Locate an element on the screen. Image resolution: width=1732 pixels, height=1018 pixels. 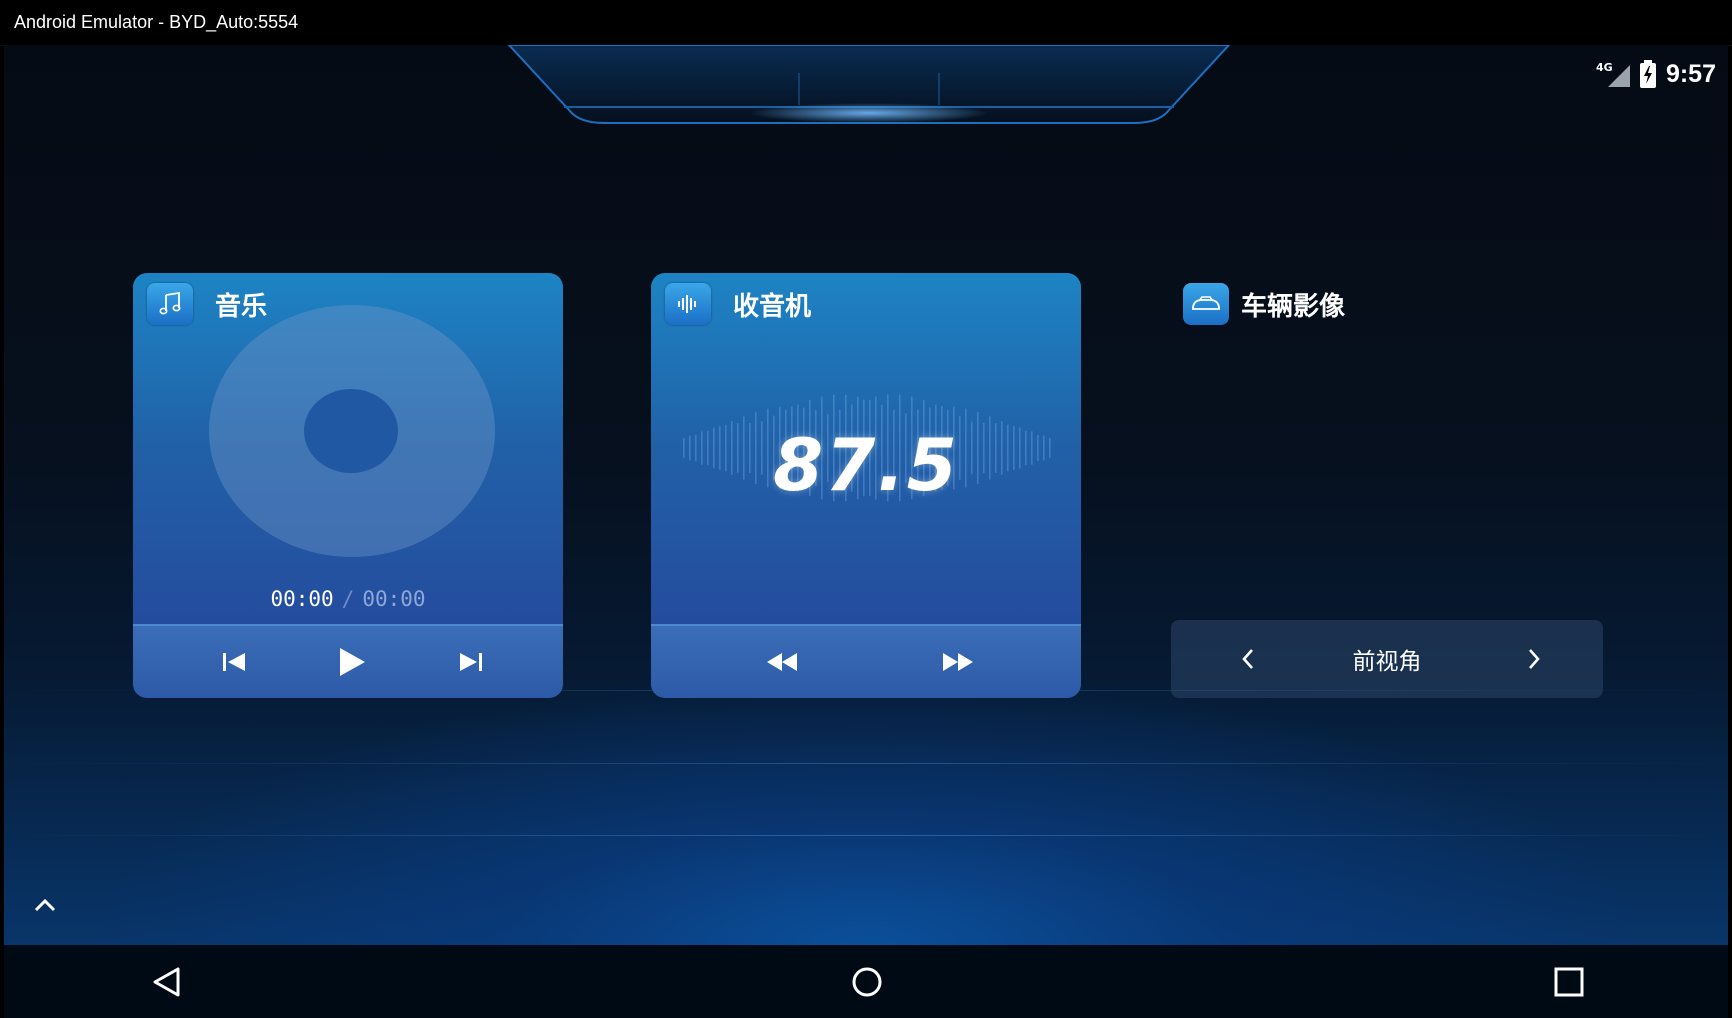
seek-forward-button is located at coordinates (958, 662).